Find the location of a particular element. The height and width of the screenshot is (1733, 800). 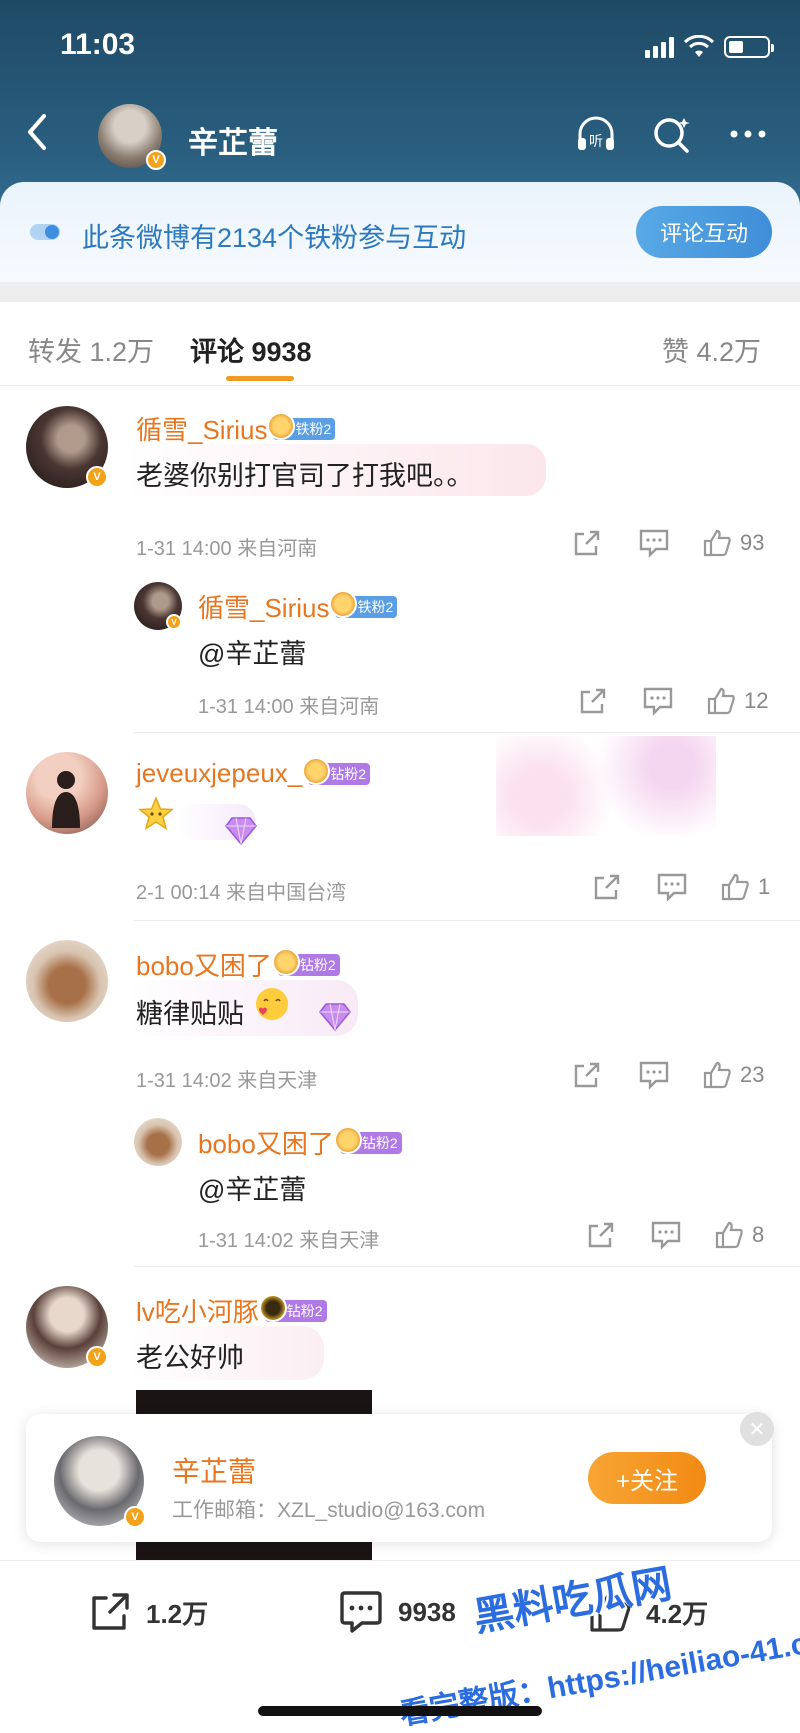

follow-card-name: 辛芷蕾 is located at coordinates (214, 1470).